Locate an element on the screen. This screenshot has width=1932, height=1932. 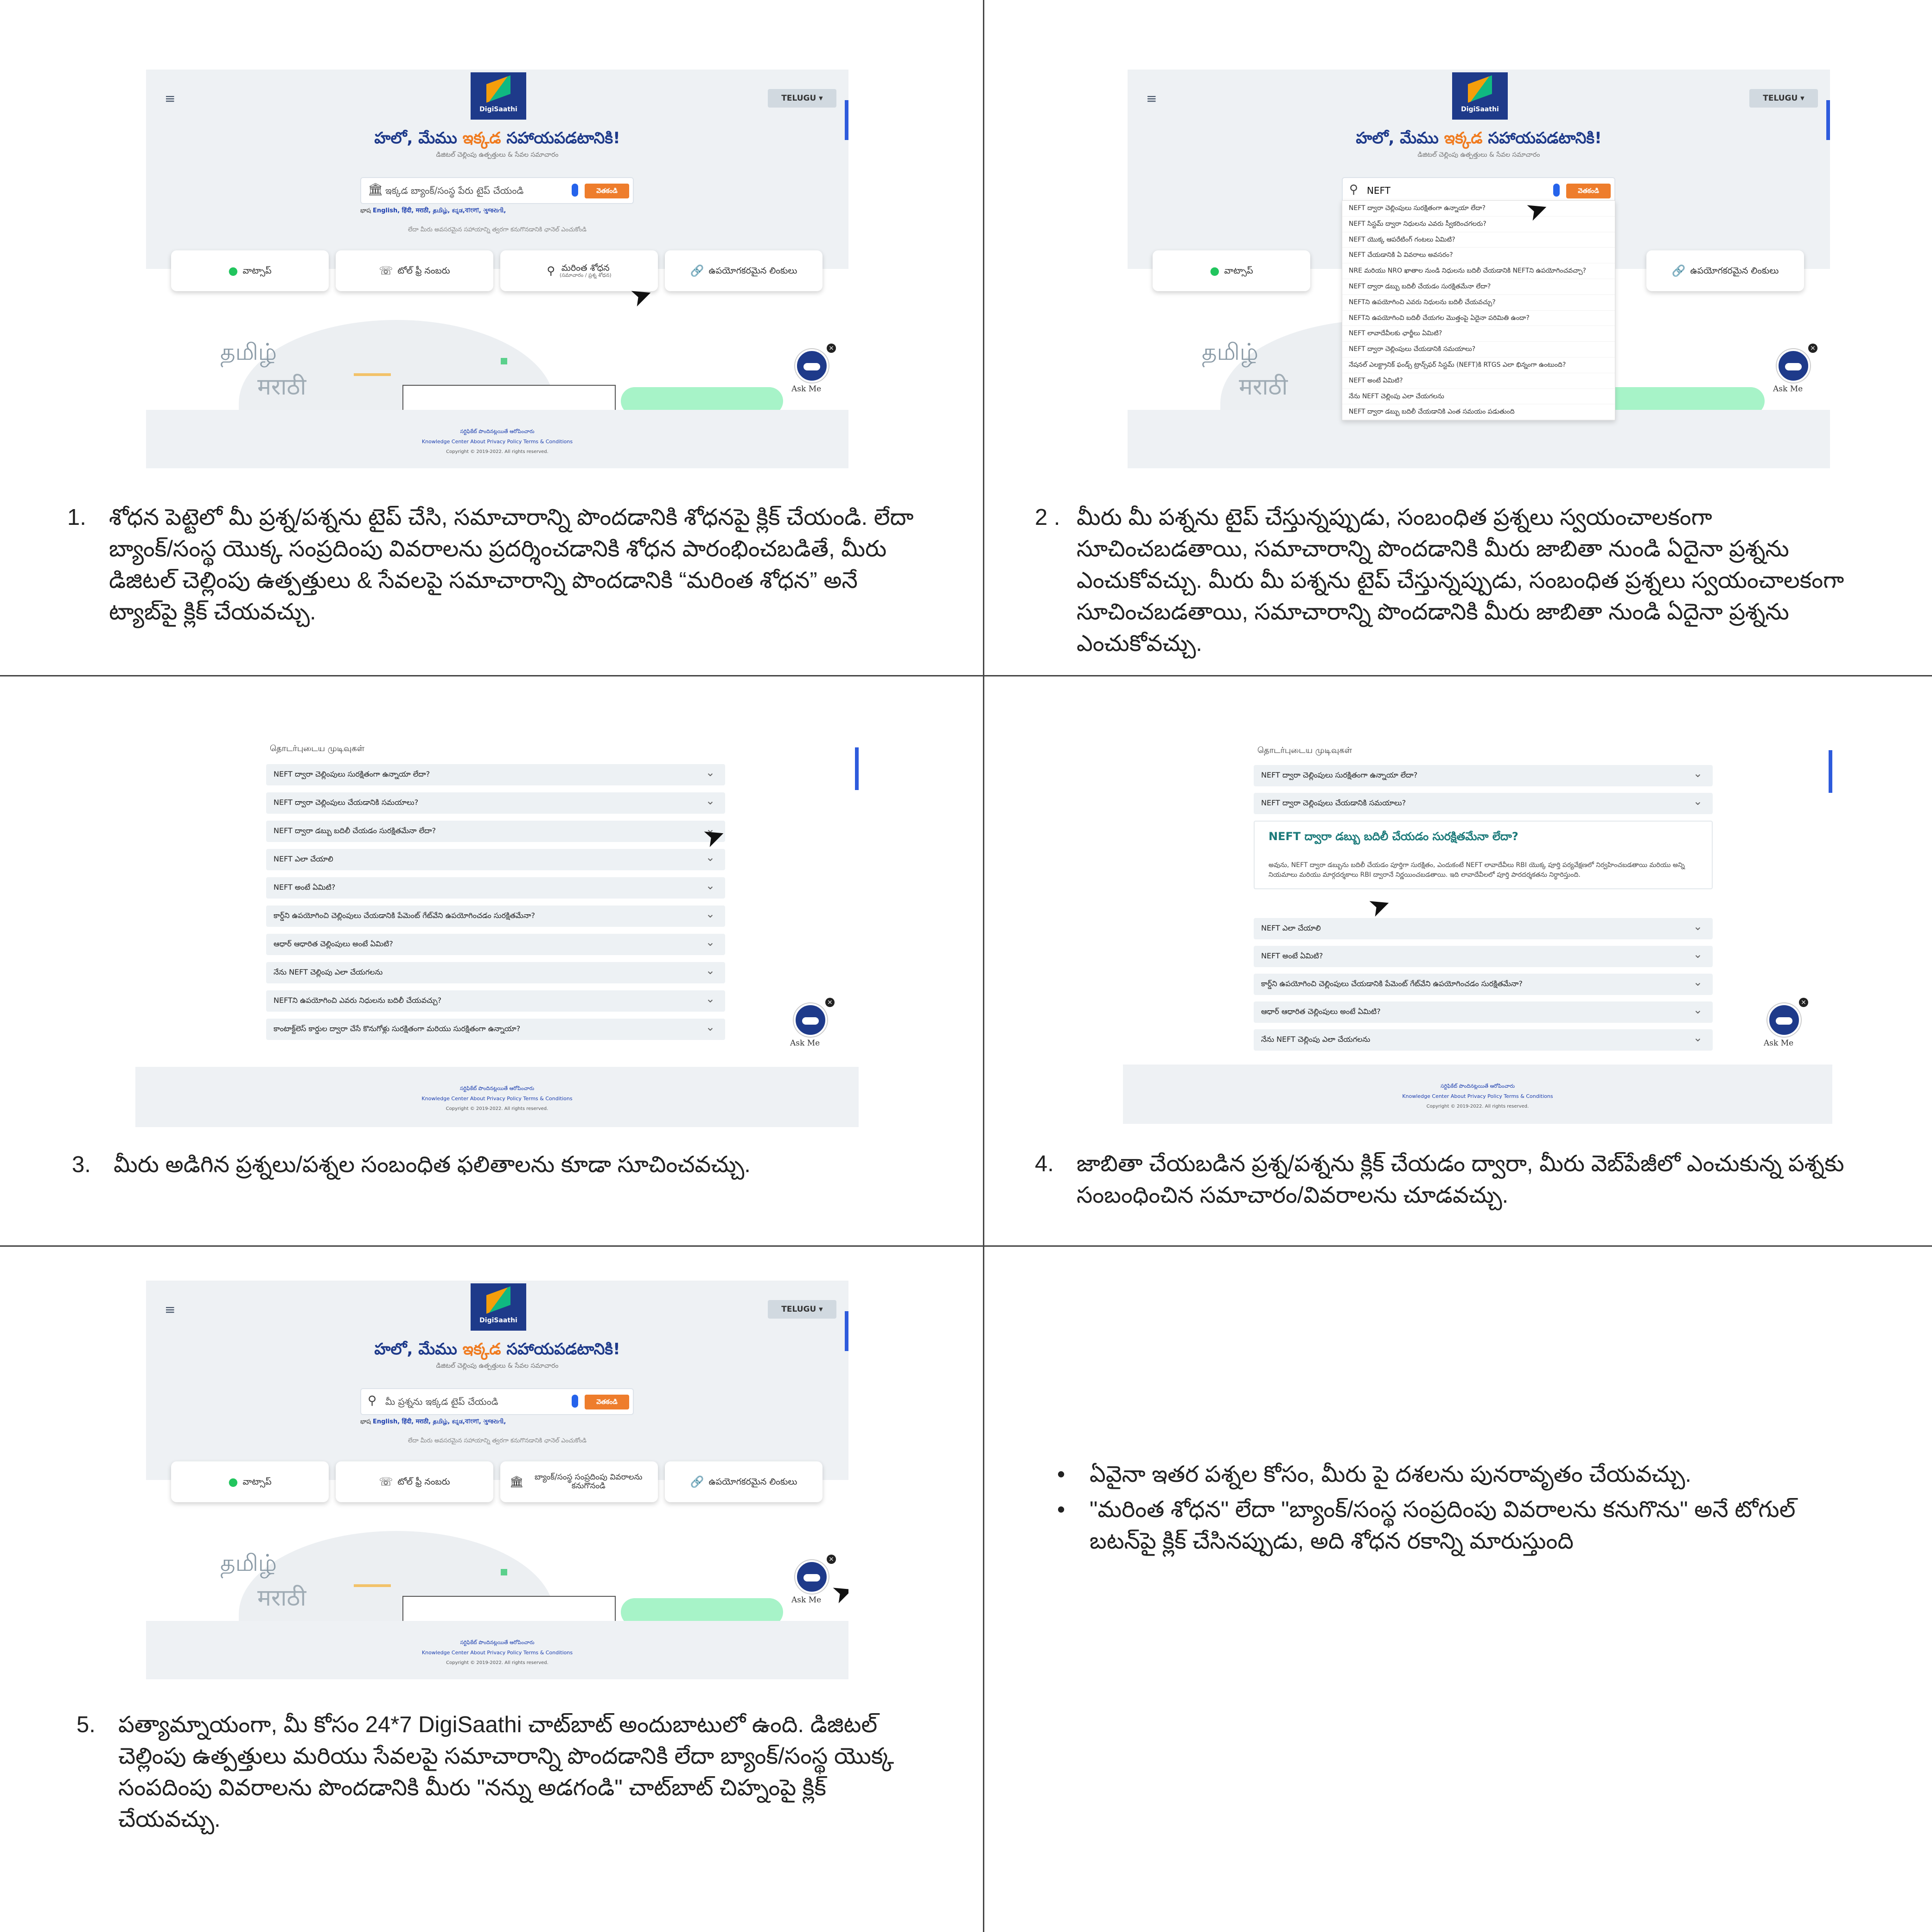
search-box: ⚲ మీ ప్రశ్నను ఇక్కడ టైప్ చేయండి వెతకండి is located at coordinates (497, 1401).